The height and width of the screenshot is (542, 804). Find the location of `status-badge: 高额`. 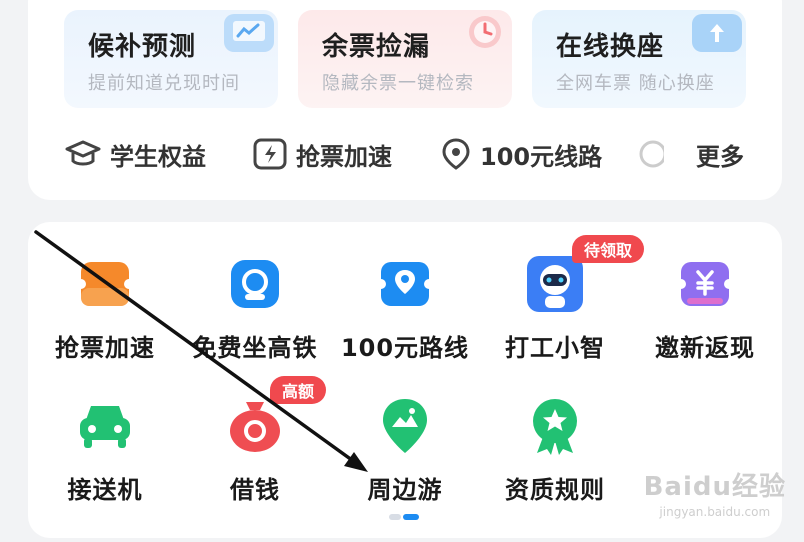

status-badge: 高额 is located at coordinates (298, 390).